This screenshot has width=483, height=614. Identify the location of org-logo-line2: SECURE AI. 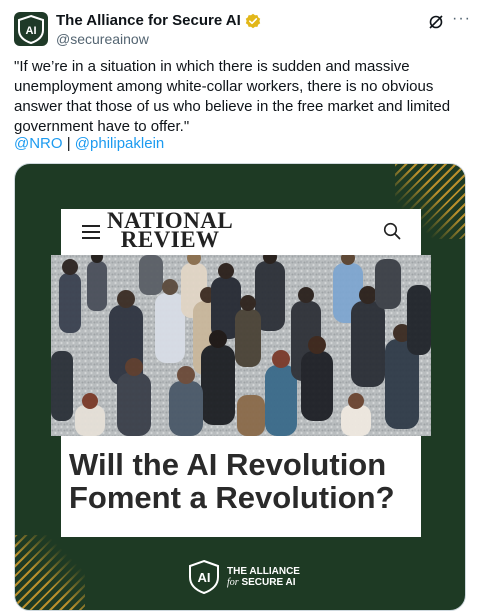
(267, 582).